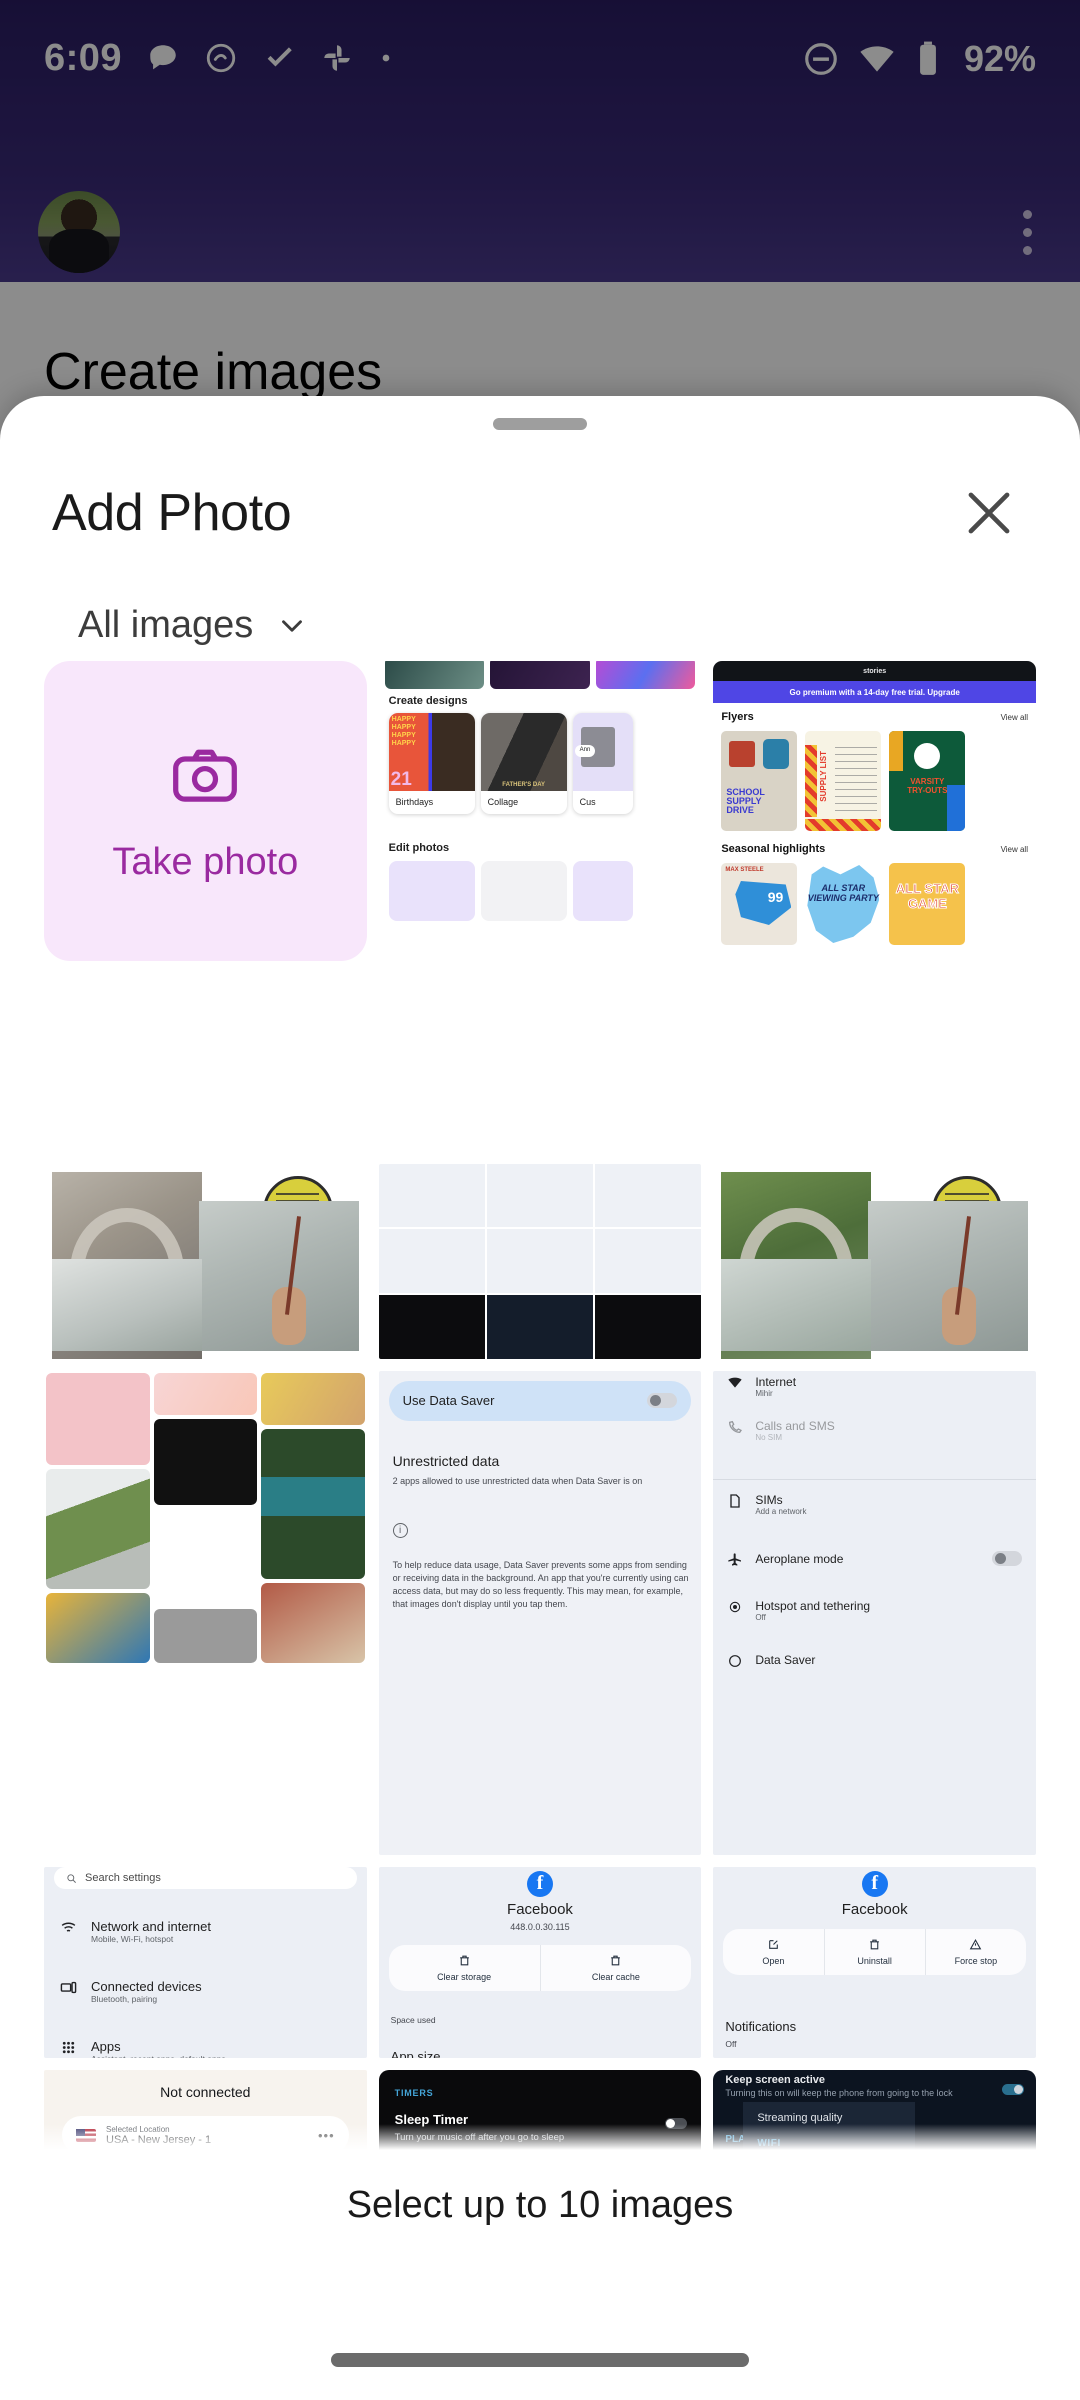  I want to click on home-gesture-pill, so click(540, 2360).